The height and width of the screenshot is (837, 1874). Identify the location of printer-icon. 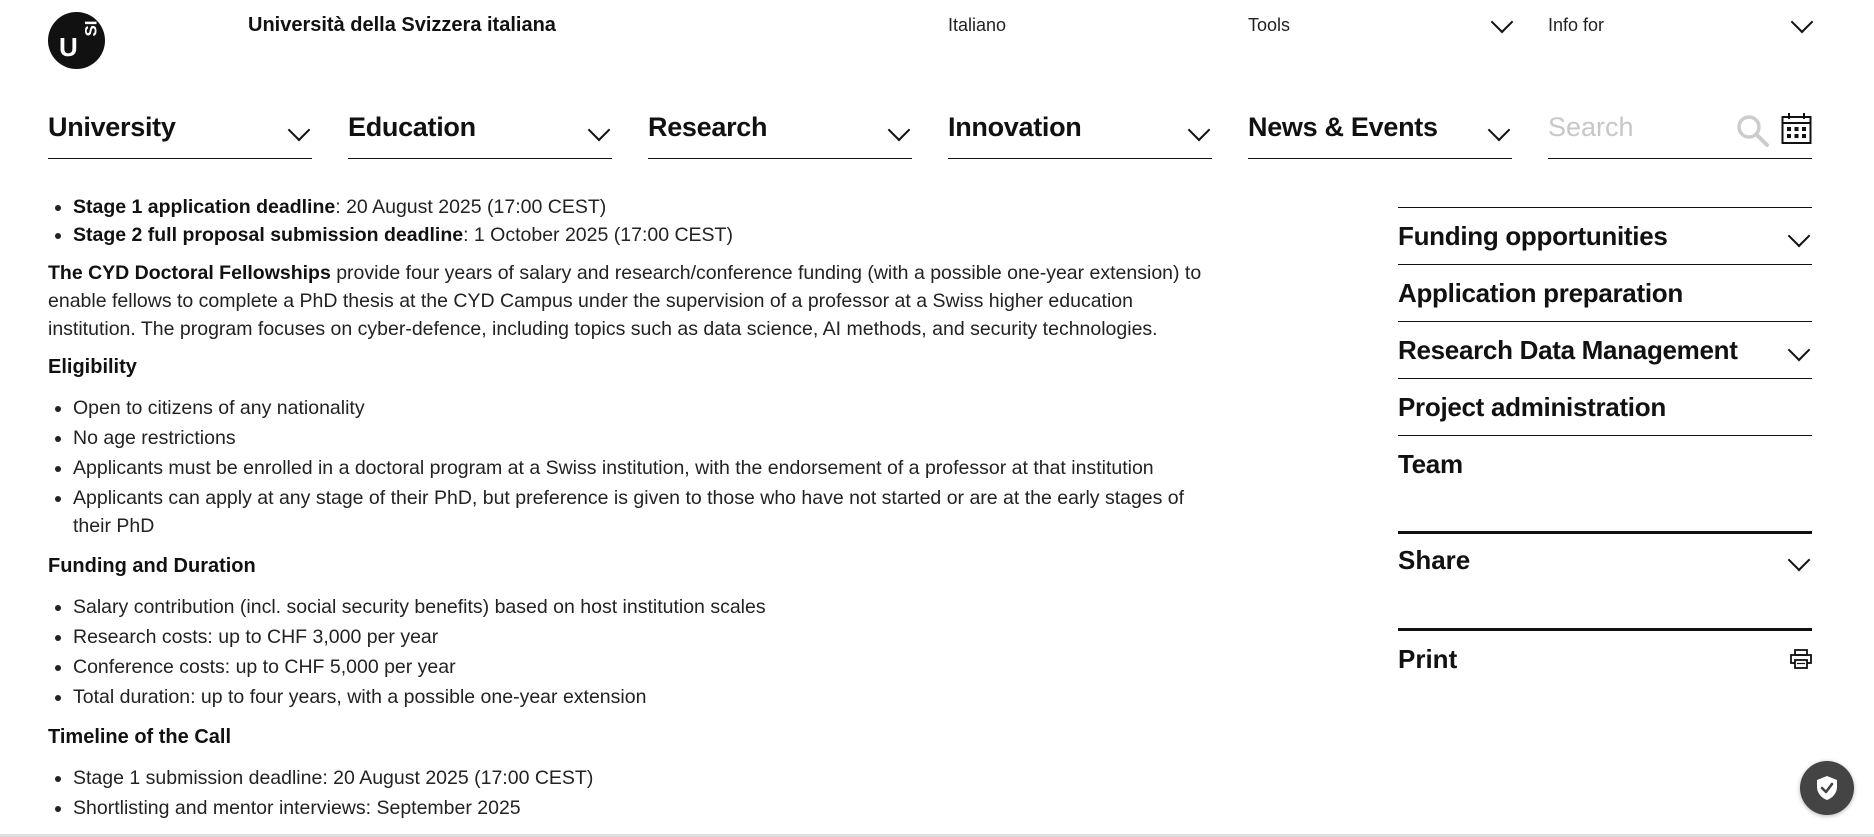
(1801, 661).